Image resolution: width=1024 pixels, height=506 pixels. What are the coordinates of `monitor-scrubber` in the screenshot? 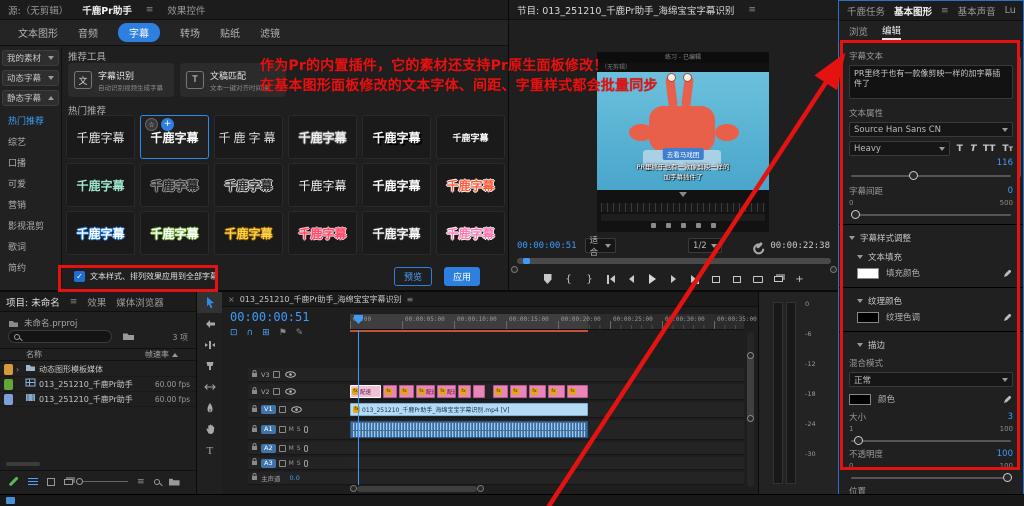 It's located at (674, 261).